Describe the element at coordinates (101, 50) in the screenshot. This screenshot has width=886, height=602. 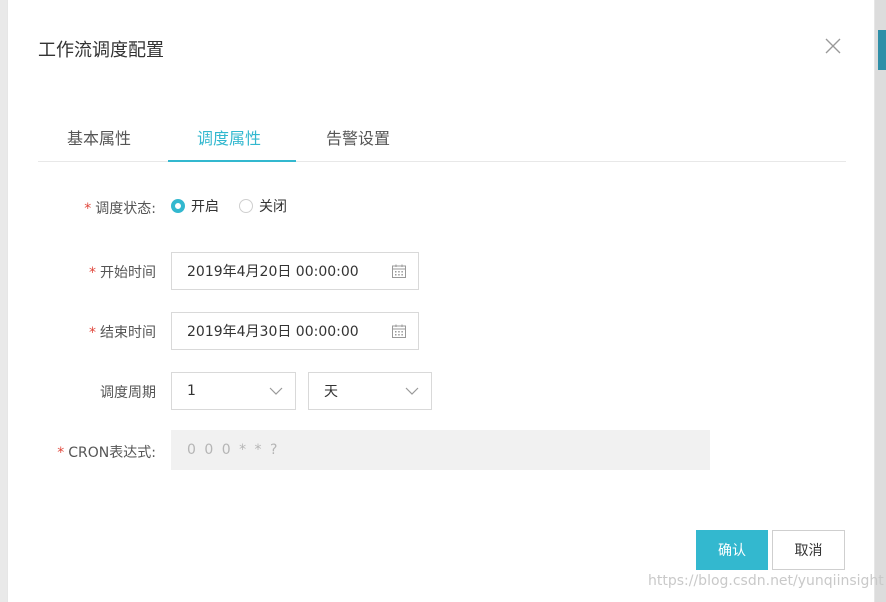
I see `dialog-title: 工作流调度配置` at that location.